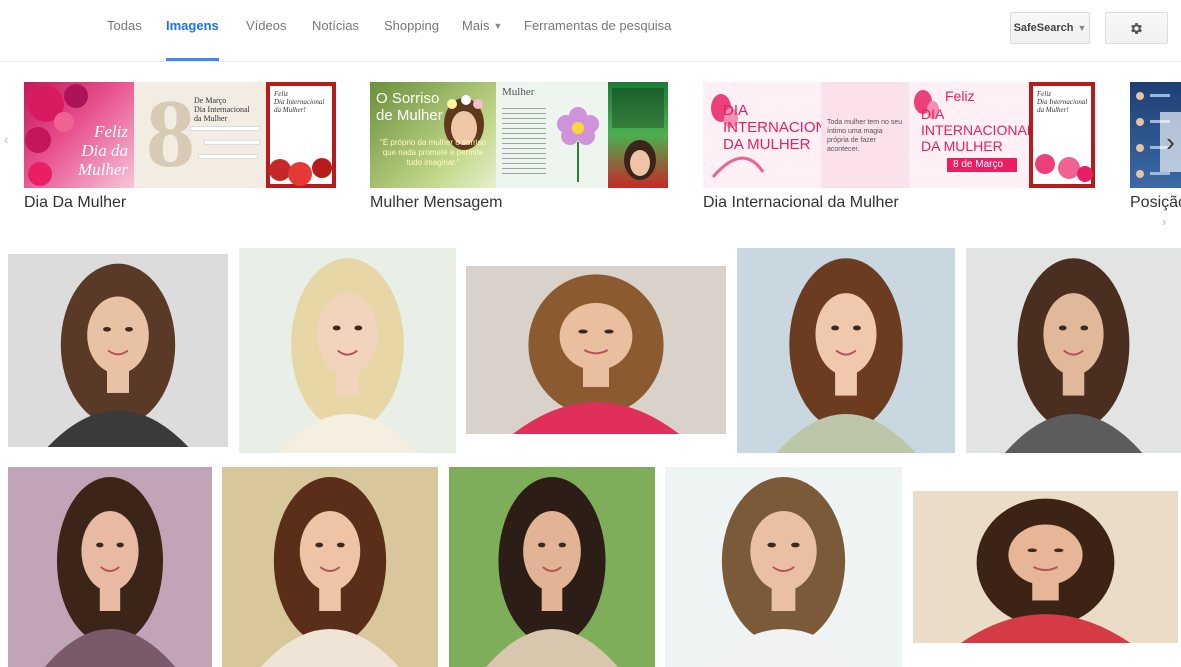 Image resolution: width=1181 pixels, height=667 pixels. What do you see at coordinates (960, 96) in the screenshot?
I see `thumbnail-text: Feliz` at bounding box center [960, 96].